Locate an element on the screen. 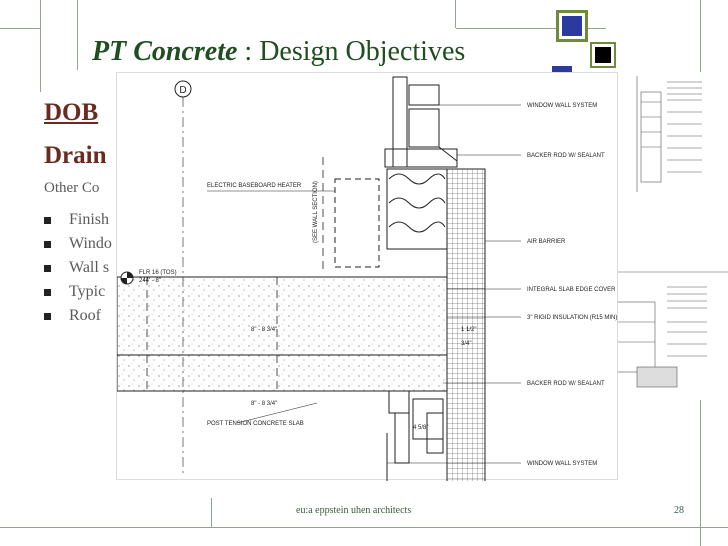 The image size is (728, 546). bullet-item: Typic is located at coordinates (78, 292).